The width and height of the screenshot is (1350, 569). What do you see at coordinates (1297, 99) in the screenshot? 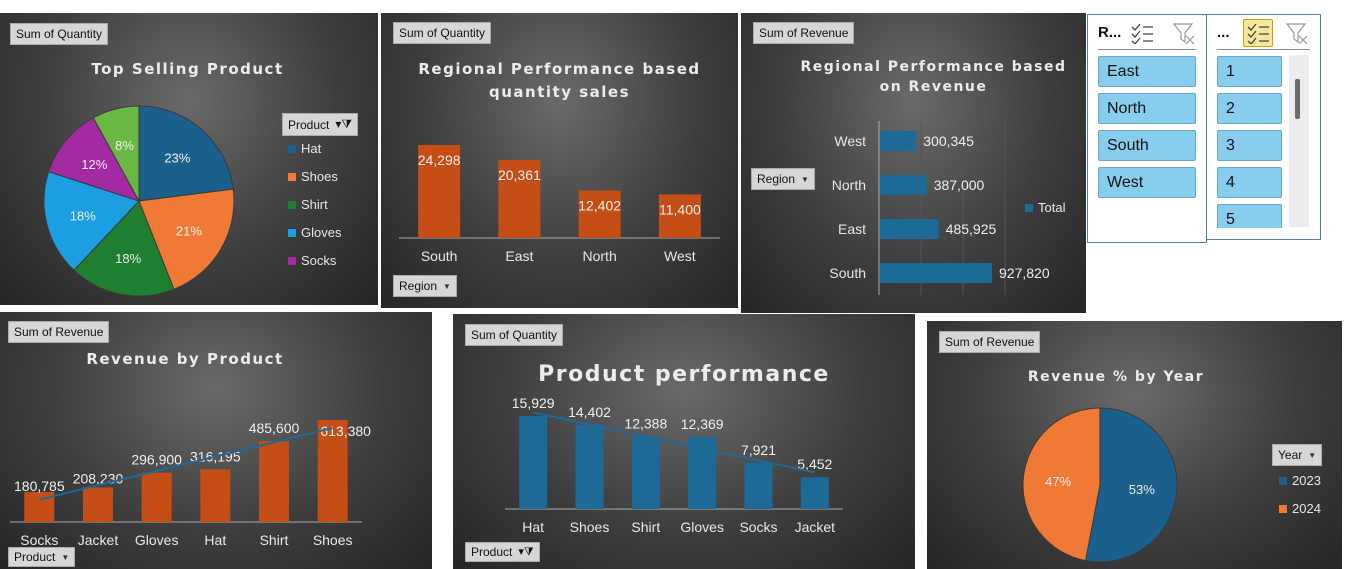
I see `scrollbar-thumb` at bounding box center [1297, 99].